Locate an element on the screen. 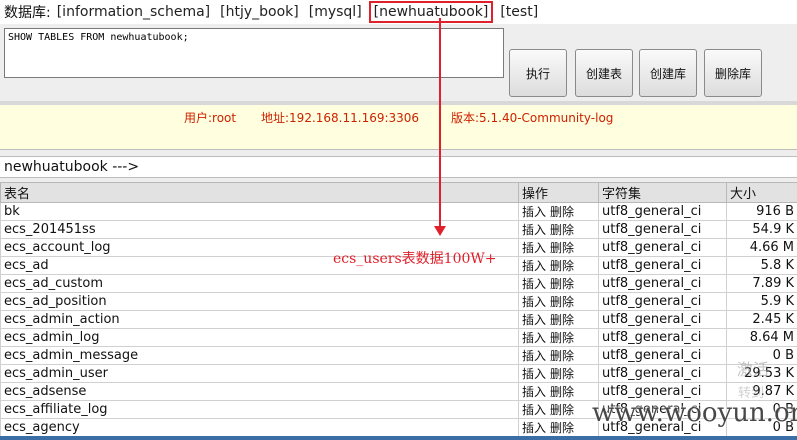  size-cell: 2.45 K is located at coordinates (761, 319).